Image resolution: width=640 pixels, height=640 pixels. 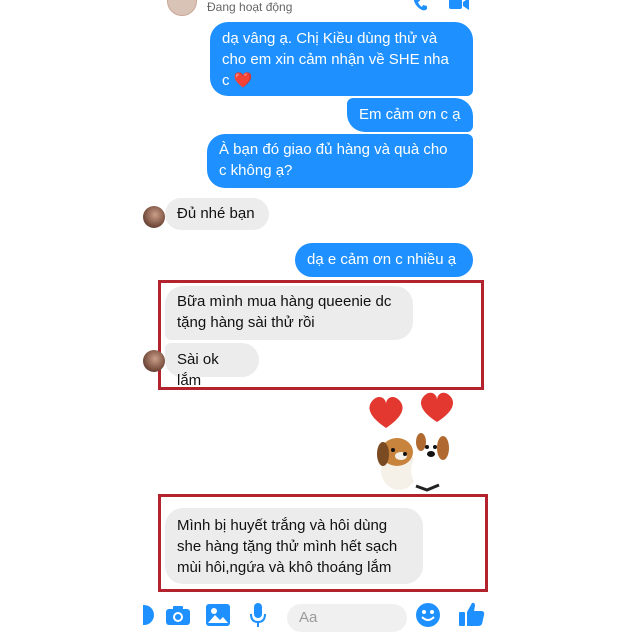 I want to click on more-icon, so click(x=150, y=615).